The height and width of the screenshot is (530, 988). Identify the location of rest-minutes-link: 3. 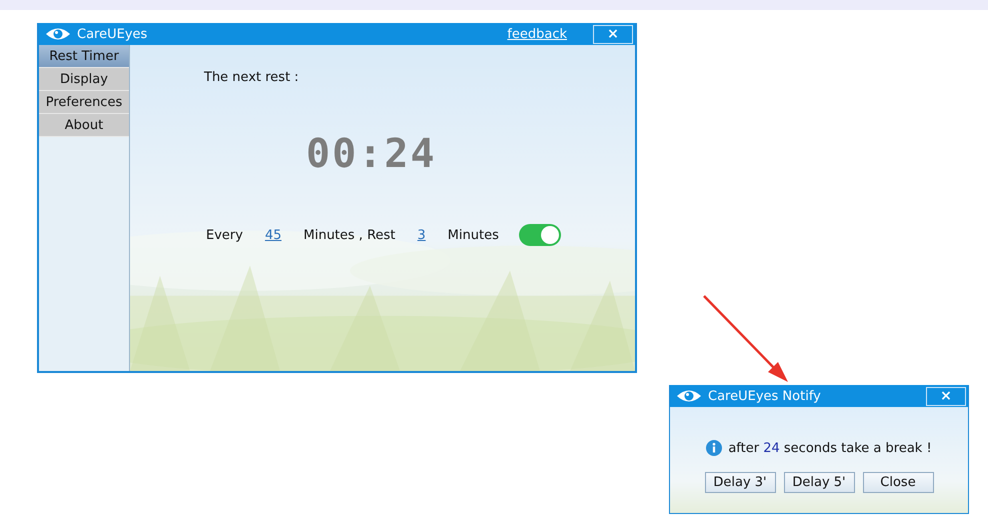
(421, 235).